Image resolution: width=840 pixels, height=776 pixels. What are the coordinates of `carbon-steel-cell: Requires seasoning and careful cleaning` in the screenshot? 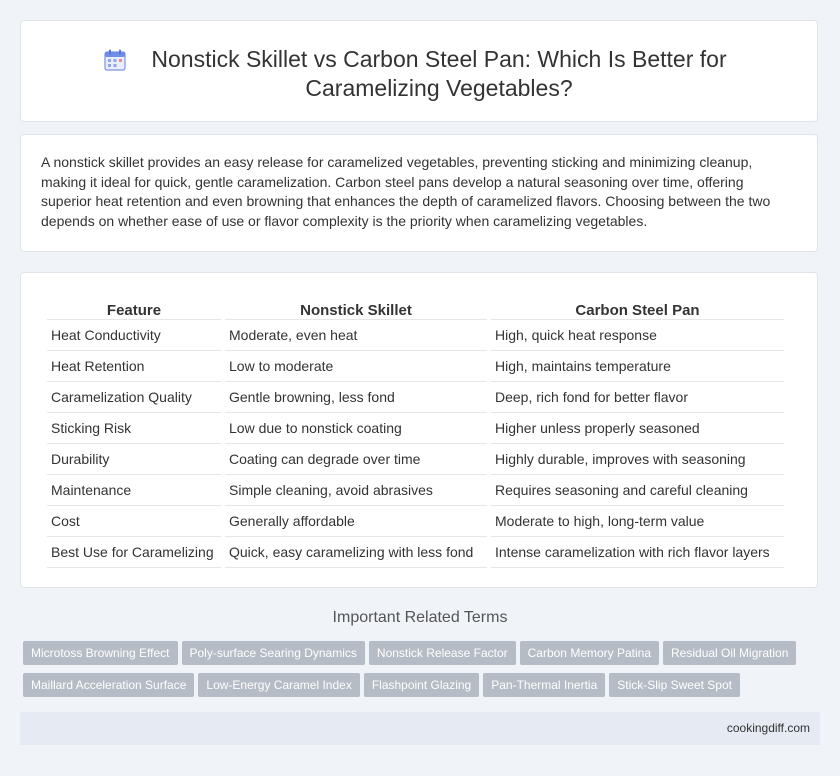 It's located at (637, 490).